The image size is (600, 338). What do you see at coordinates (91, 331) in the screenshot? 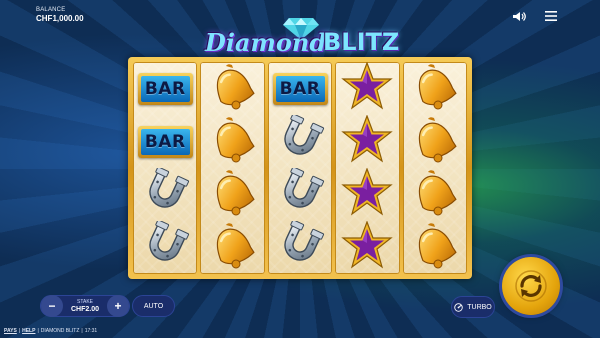
I see `footer-clock: 17:31` at bounding box center [91, 331].